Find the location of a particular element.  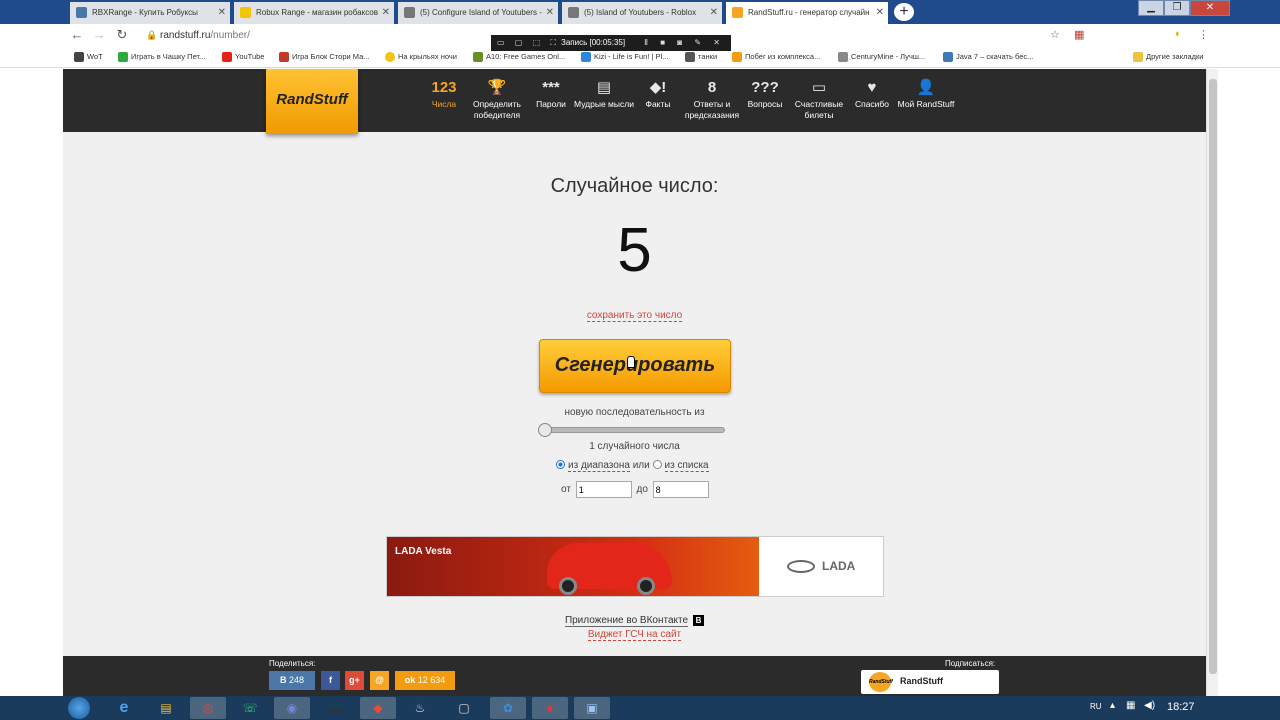

recorder-tool-icons: Ⅱ ■ ◙ ✎ ✕ is located at coordinates (684, 43).